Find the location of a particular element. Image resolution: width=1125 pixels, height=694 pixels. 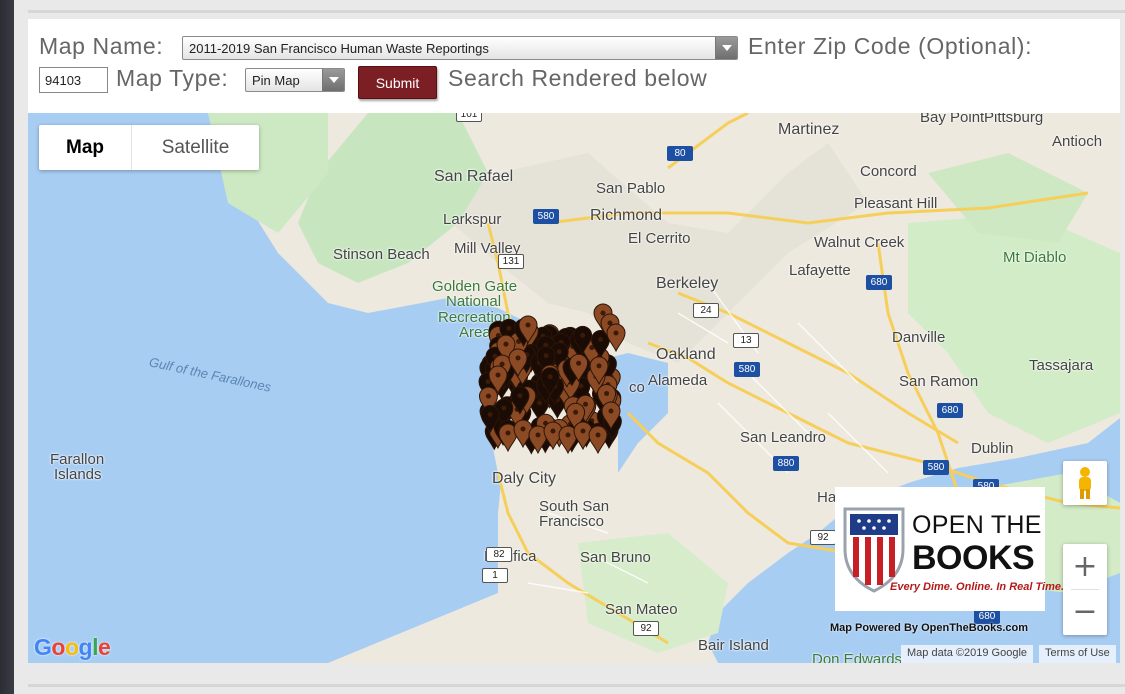

powered-by-link: Map Powered By OpenTheBooks.com is located at coordinates (929, 628).